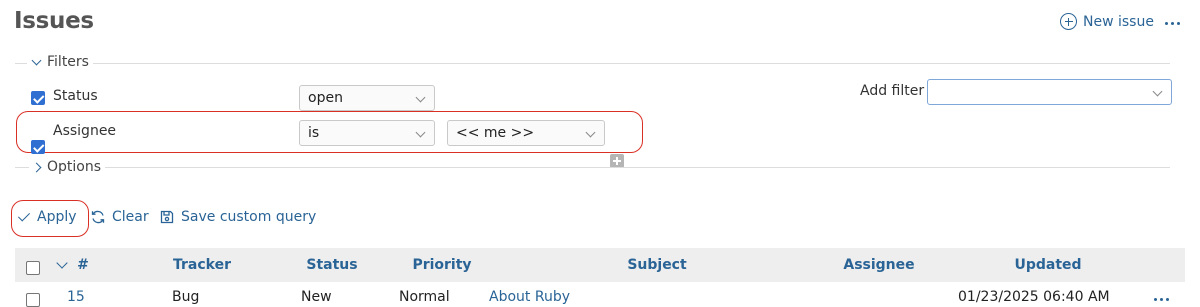  I want to click on clear-button: Clear, so click(119, 217).